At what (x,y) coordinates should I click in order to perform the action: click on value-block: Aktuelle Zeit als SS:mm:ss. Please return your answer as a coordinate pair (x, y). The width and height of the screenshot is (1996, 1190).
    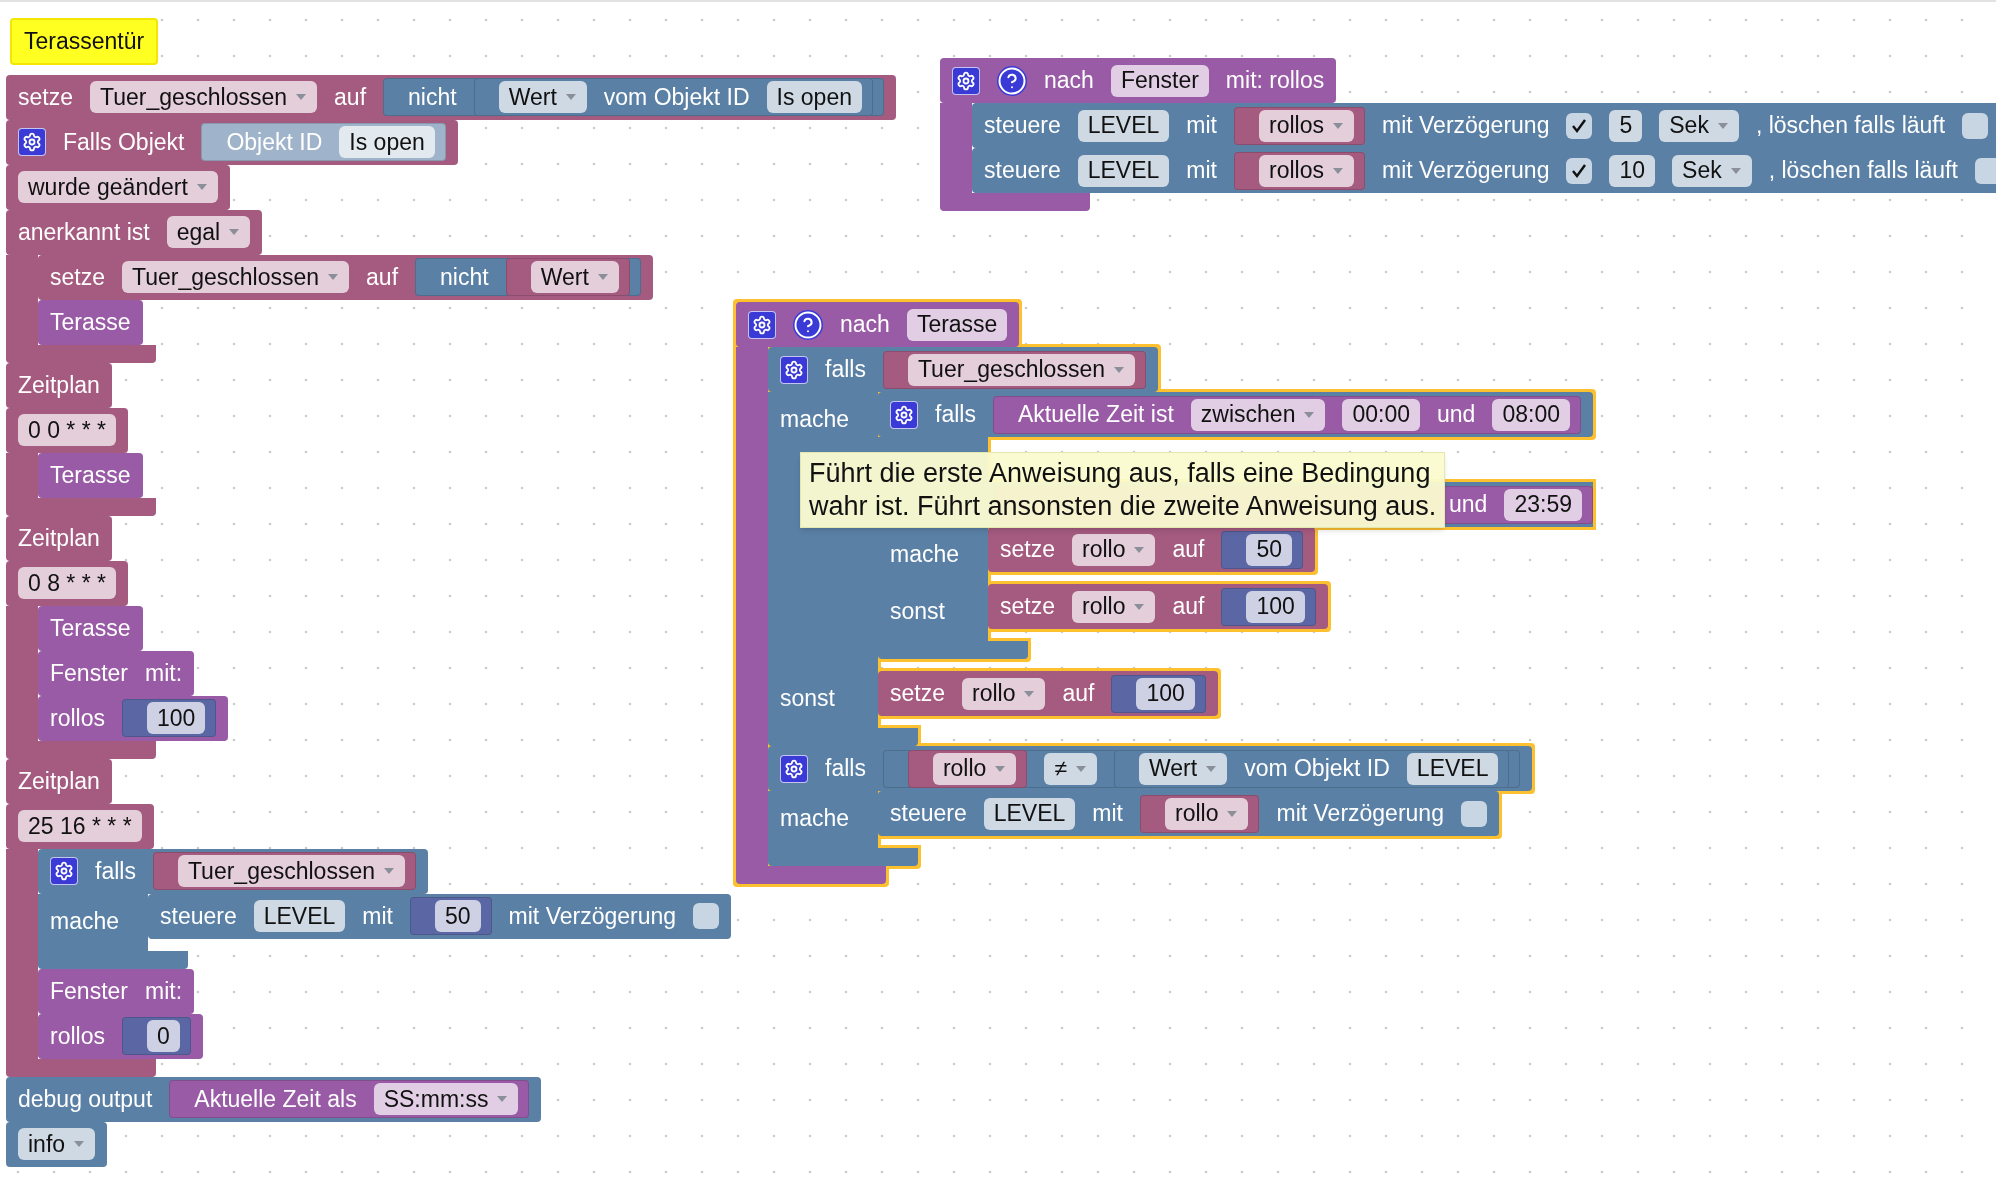
    Looking at the image, I should click on (349, 1099).